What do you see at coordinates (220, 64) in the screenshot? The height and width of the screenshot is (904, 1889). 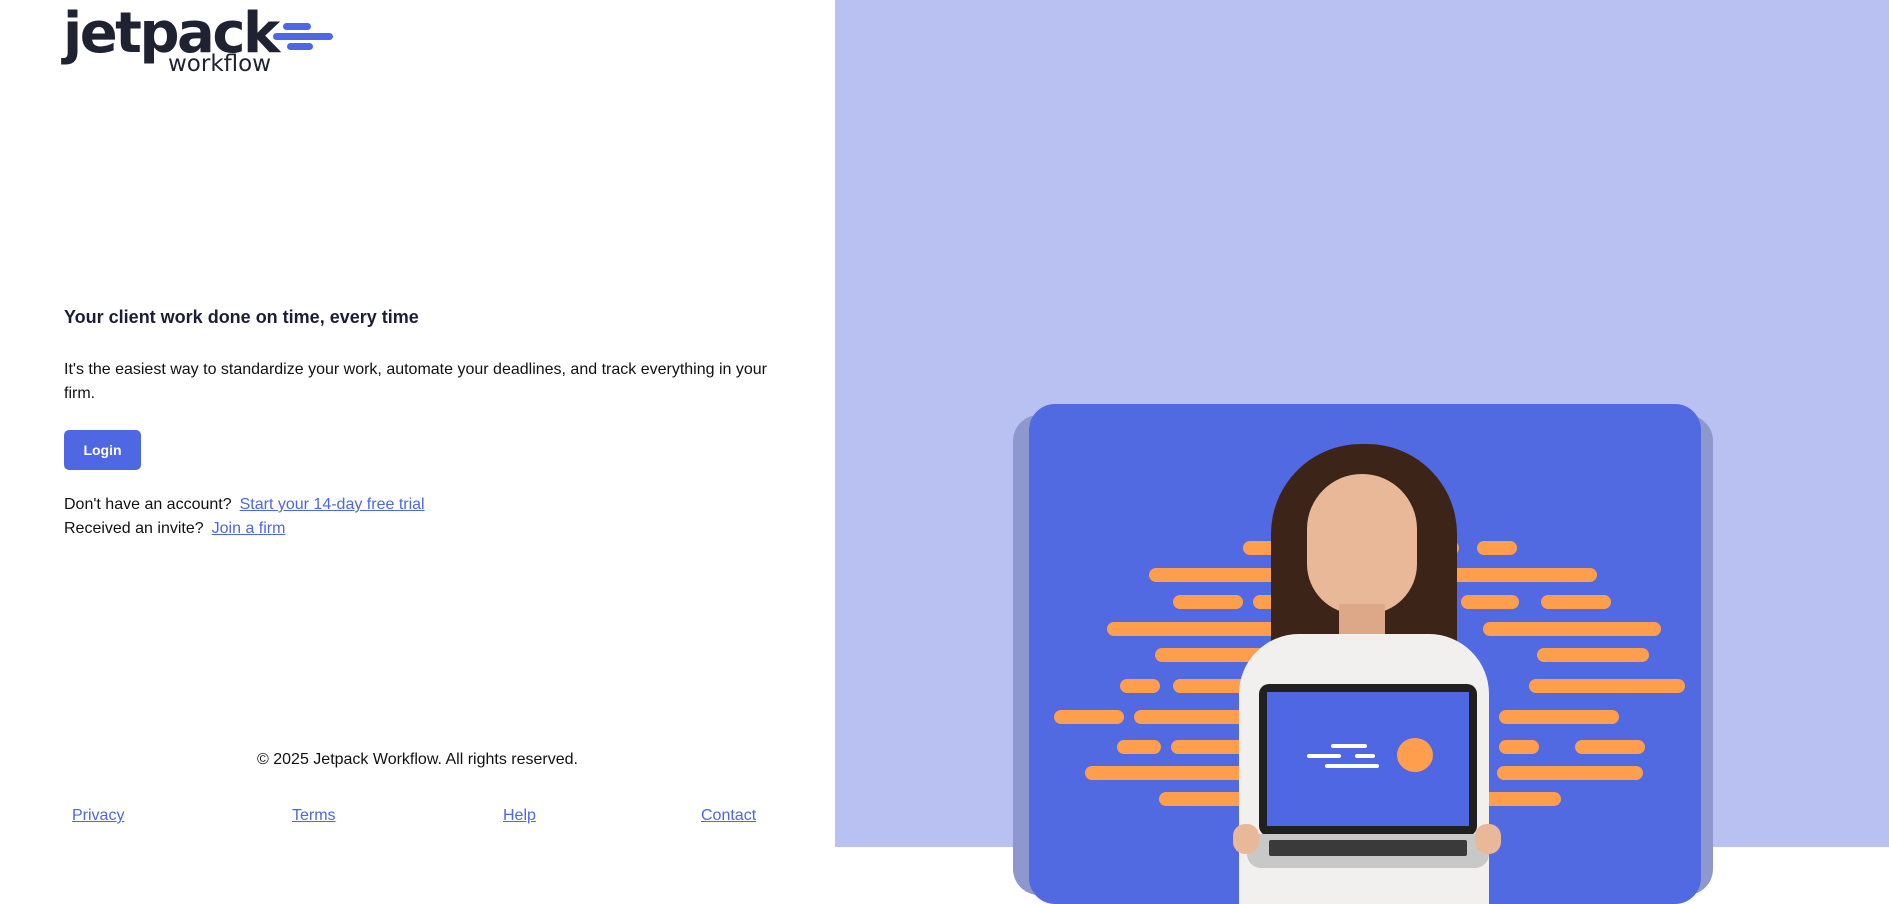 I see `logo-subtitle: workflow` at bounding box center [220, 64].